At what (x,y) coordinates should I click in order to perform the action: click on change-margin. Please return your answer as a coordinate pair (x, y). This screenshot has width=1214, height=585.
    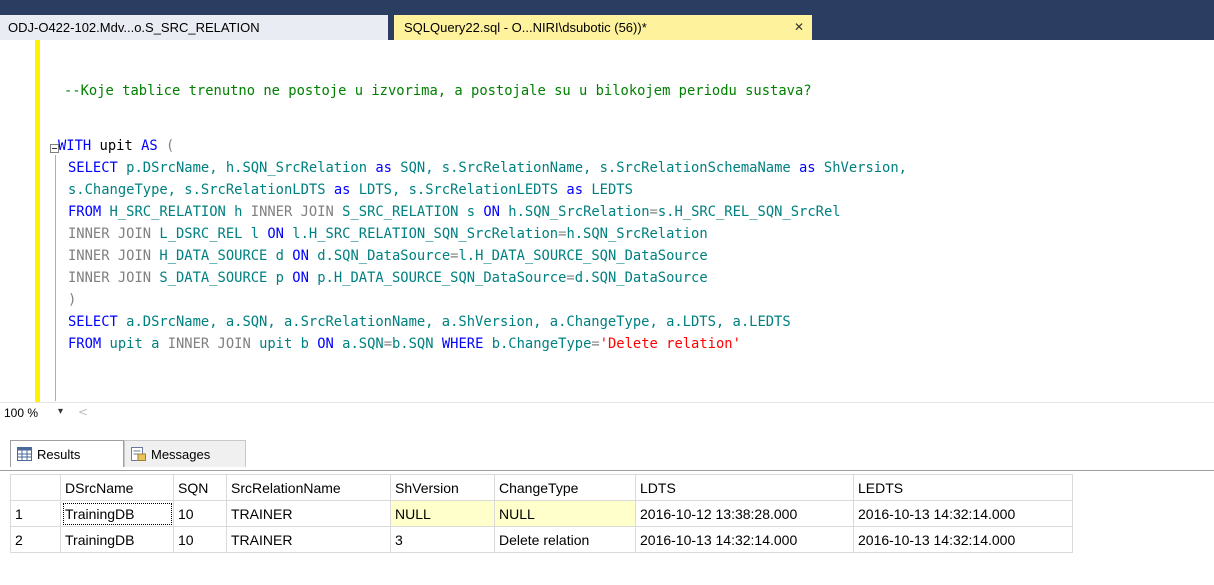
    Looking at the image, I should click on (37, 221).